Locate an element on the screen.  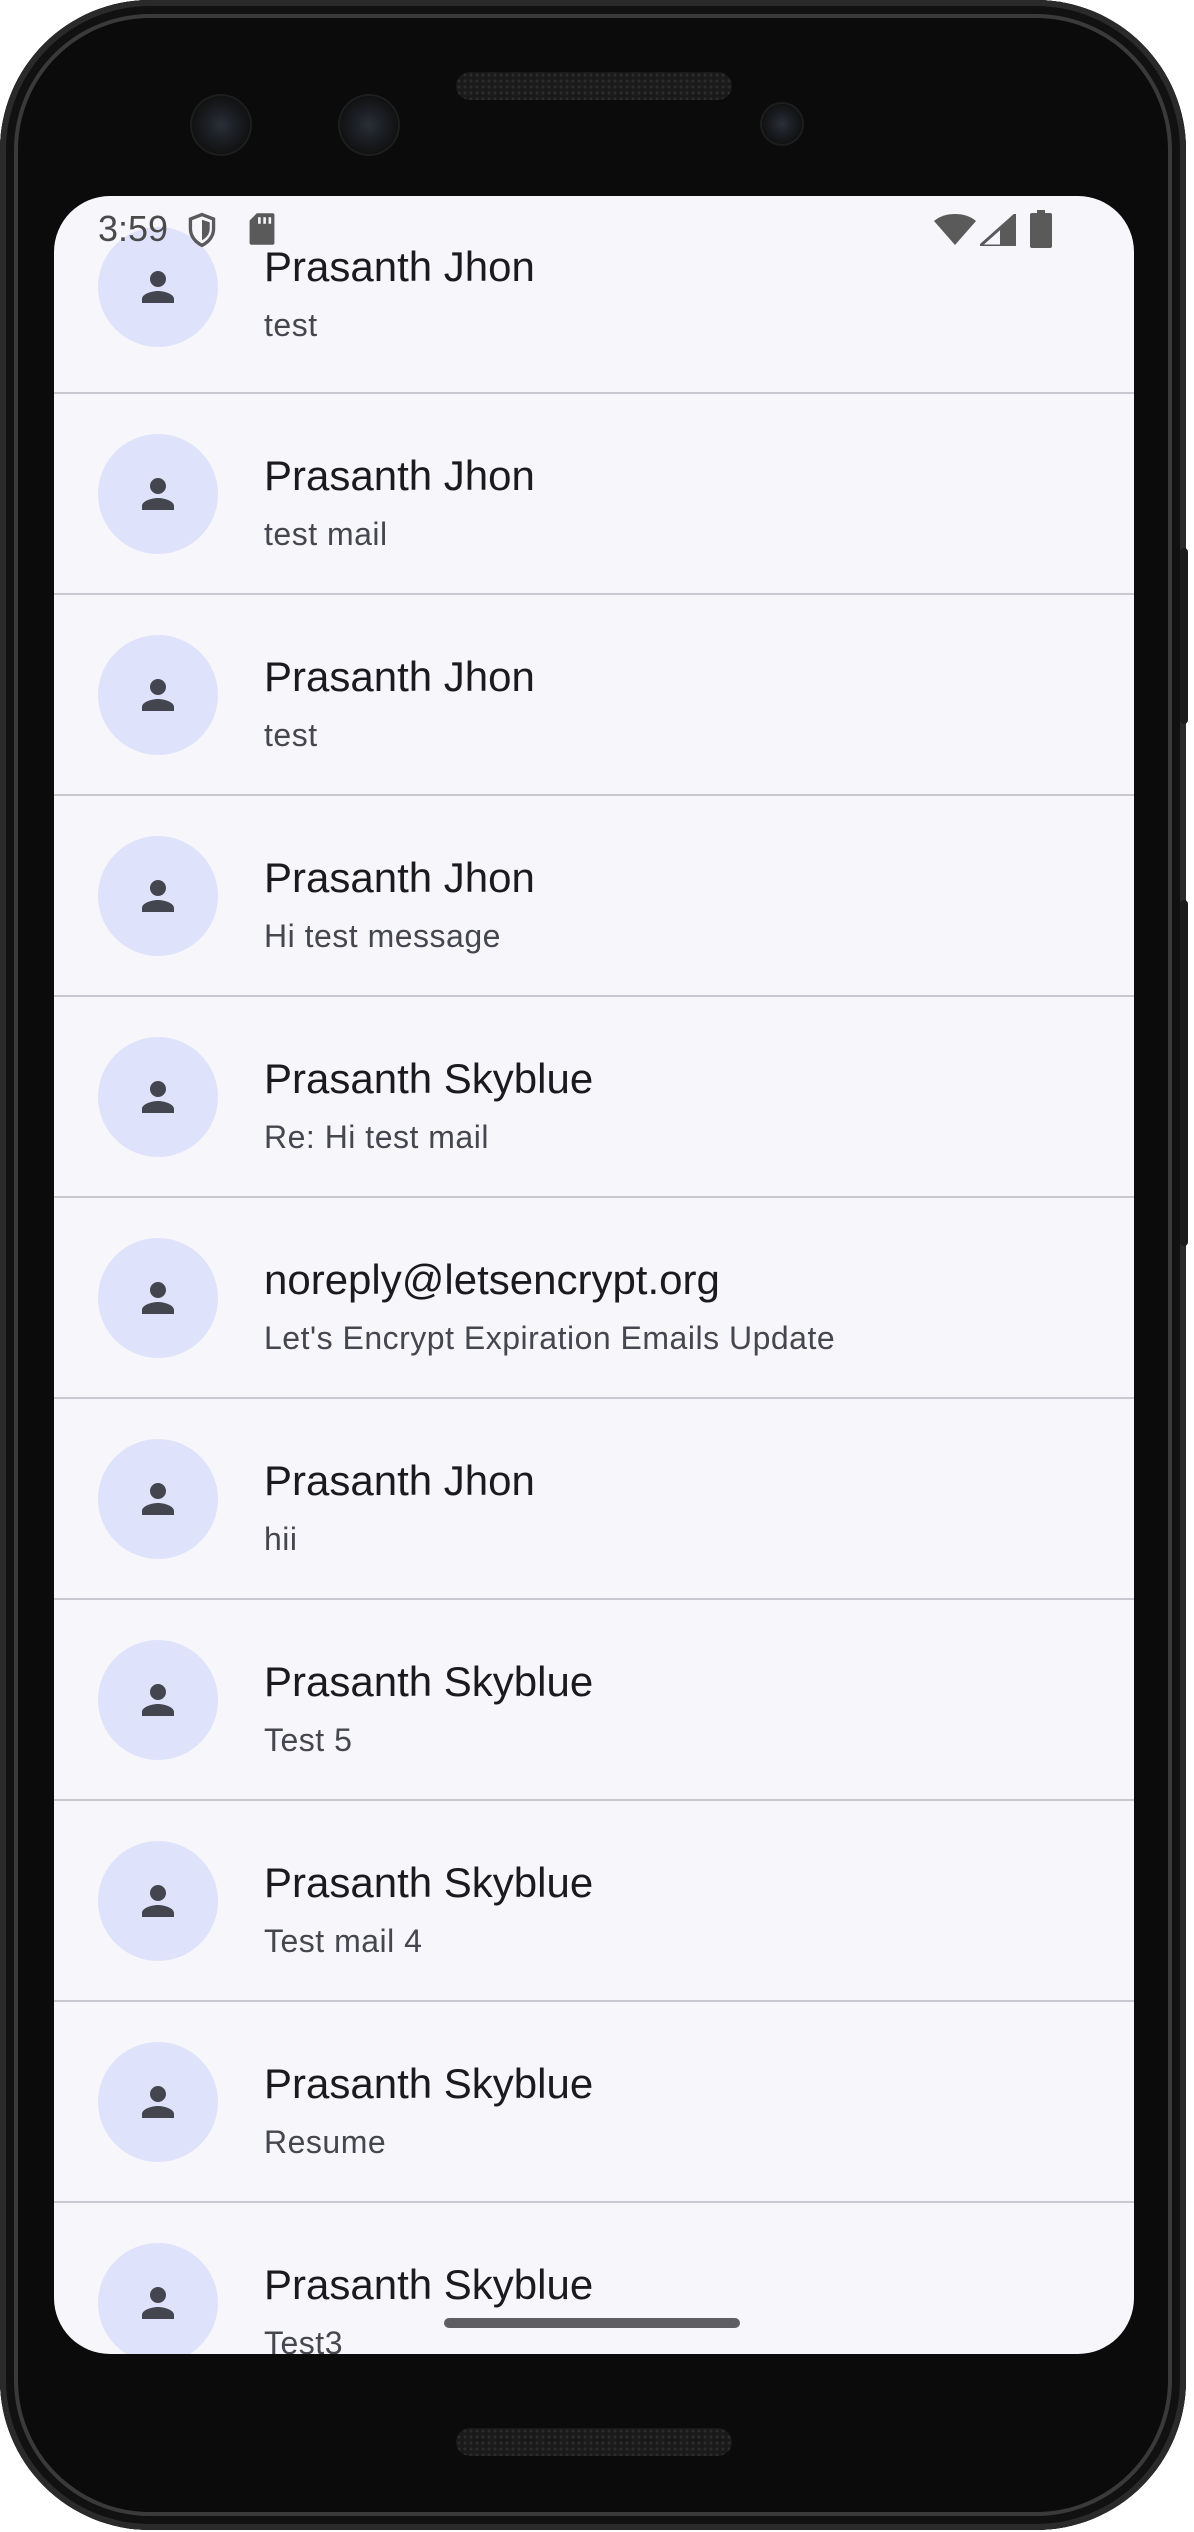
home-indicator is located at coordinates (592, 2323).